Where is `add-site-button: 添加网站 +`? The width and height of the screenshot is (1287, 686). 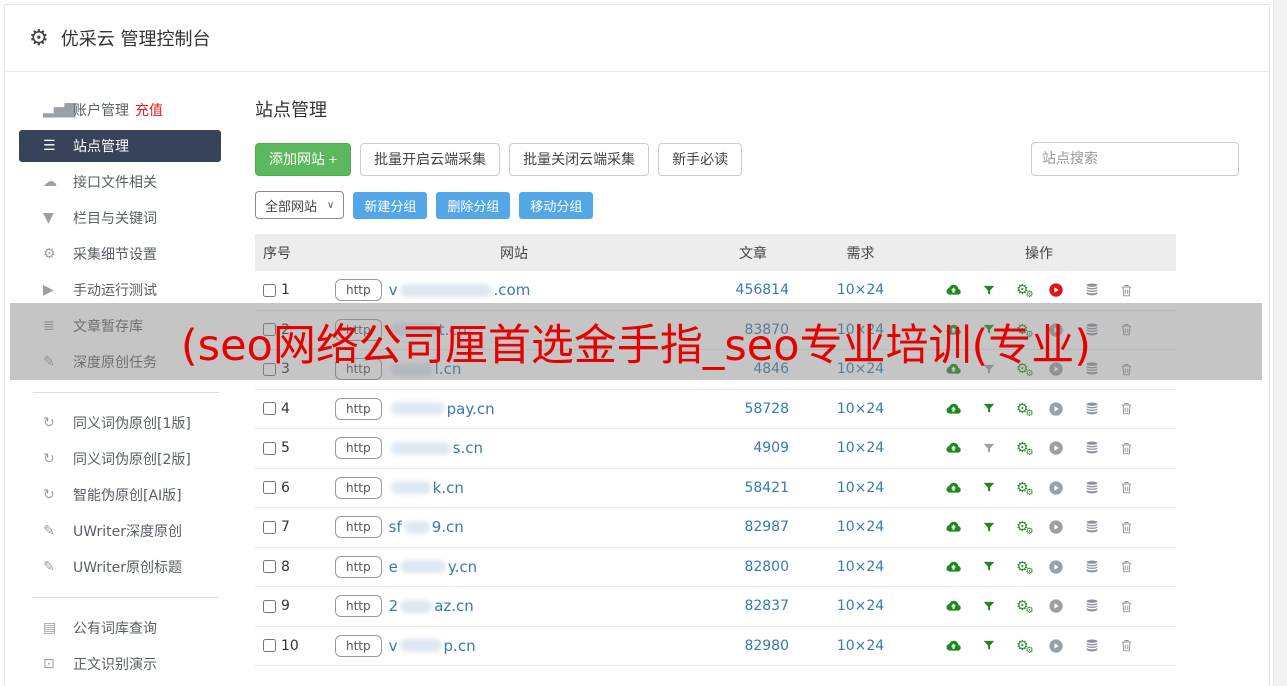
add-site-button: 添加网站 + is located at coordinates (303, 159).